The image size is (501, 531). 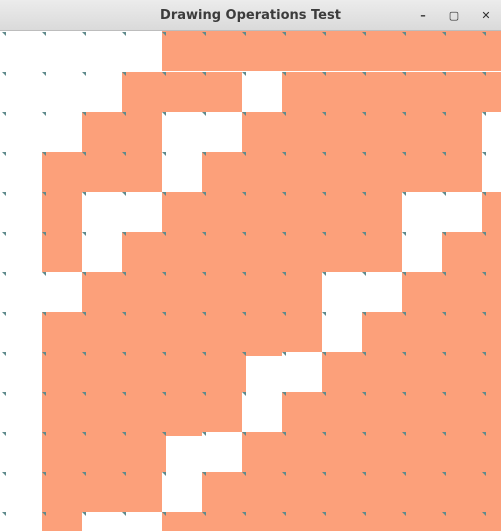 What do you see at coordinates (454, 16) in the screenshot?
I see `maximize-button: ▢` at bounding box center [454, 16].